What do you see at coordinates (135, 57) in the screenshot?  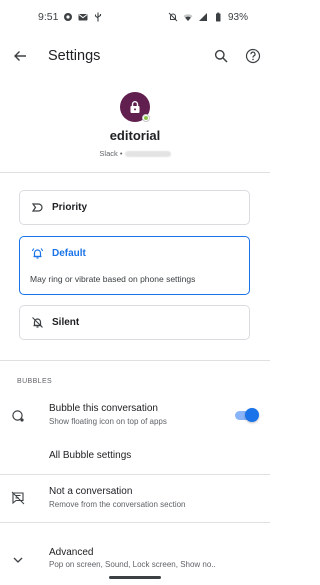 I see `app-bar: Settings` at bounding box center [135, 57].